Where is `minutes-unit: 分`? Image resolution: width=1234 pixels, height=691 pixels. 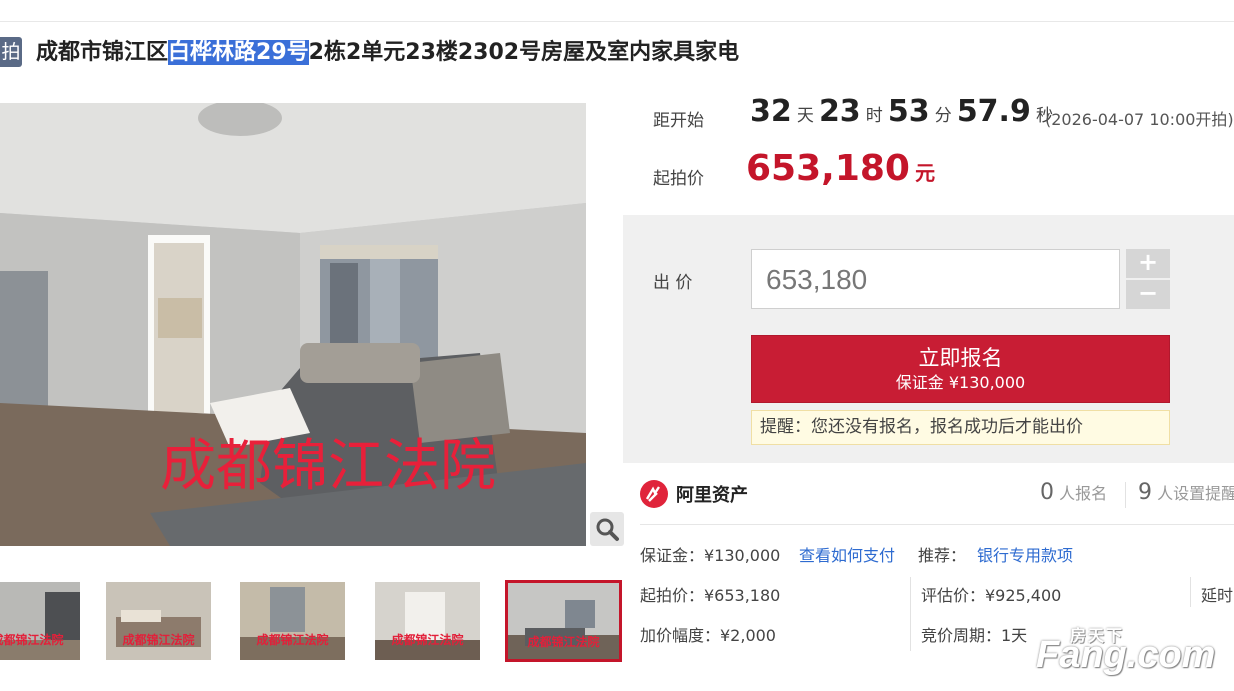
minutes-unit: 分 is located at coordinates (943, 116).